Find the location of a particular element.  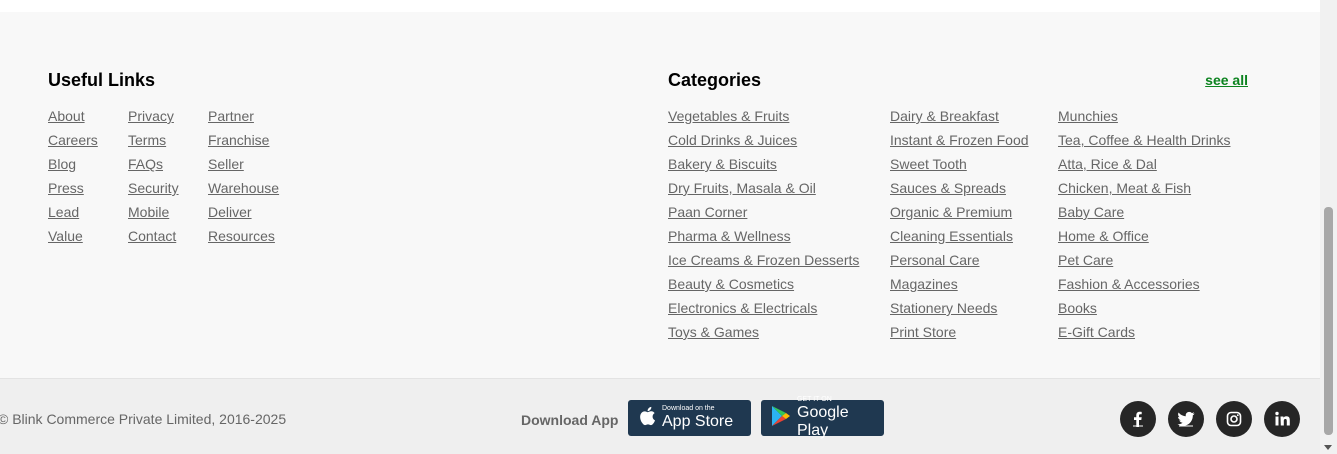

link-blog: Blog is located at coordinates (88, 164).